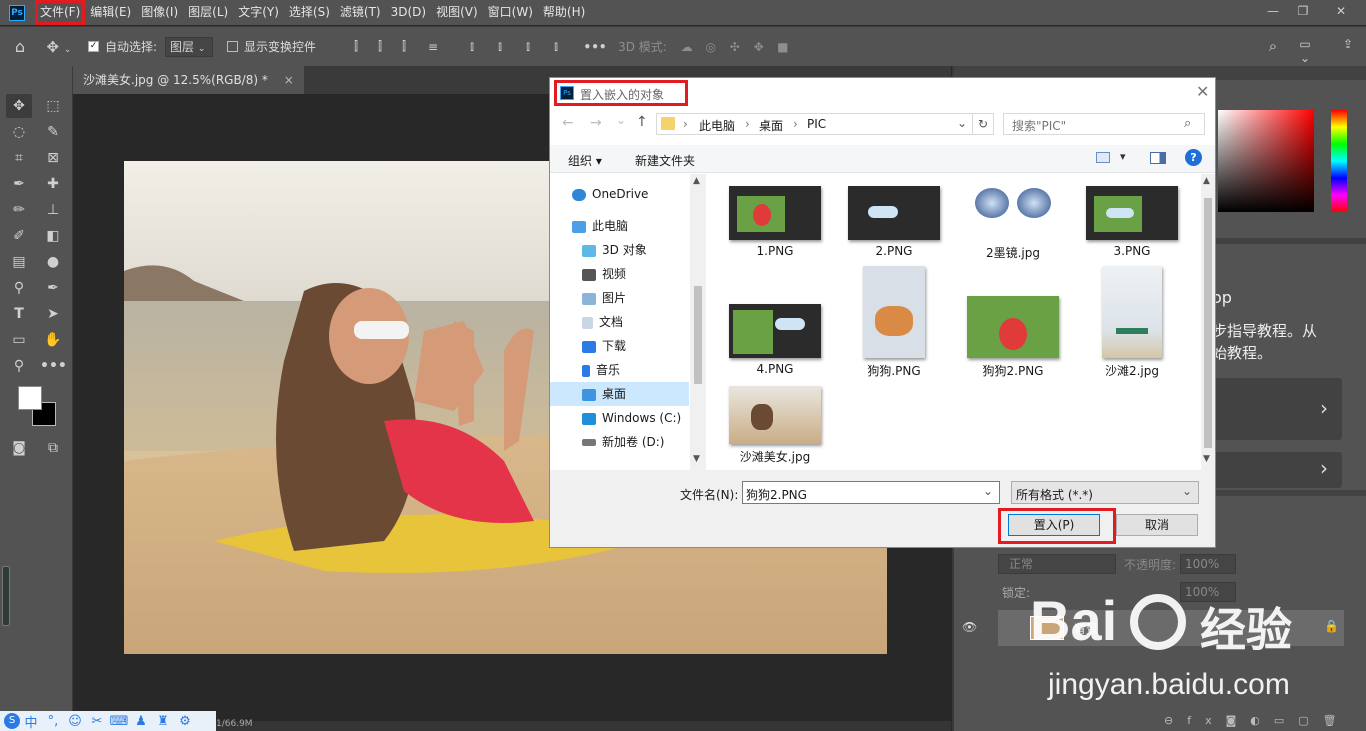 The width and height of the screenshot is (1366, 731). Describe the element at coordinates (457, 12) in the screenshot. I see `menu-view: 视图(V)` at that location.